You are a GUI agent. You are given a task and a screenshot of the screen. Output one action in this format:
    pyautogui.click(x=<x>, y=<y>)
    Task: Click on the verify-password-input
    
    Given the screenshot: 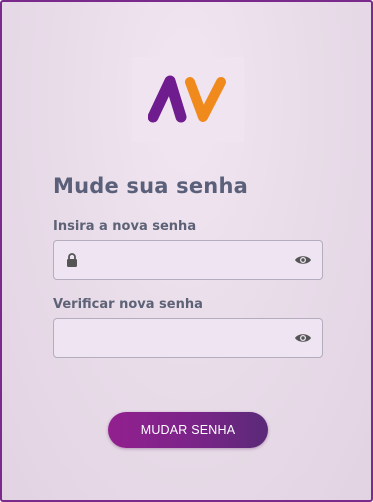 What is the action you would take?
    pyautogui.click(x=174, y=338)
    